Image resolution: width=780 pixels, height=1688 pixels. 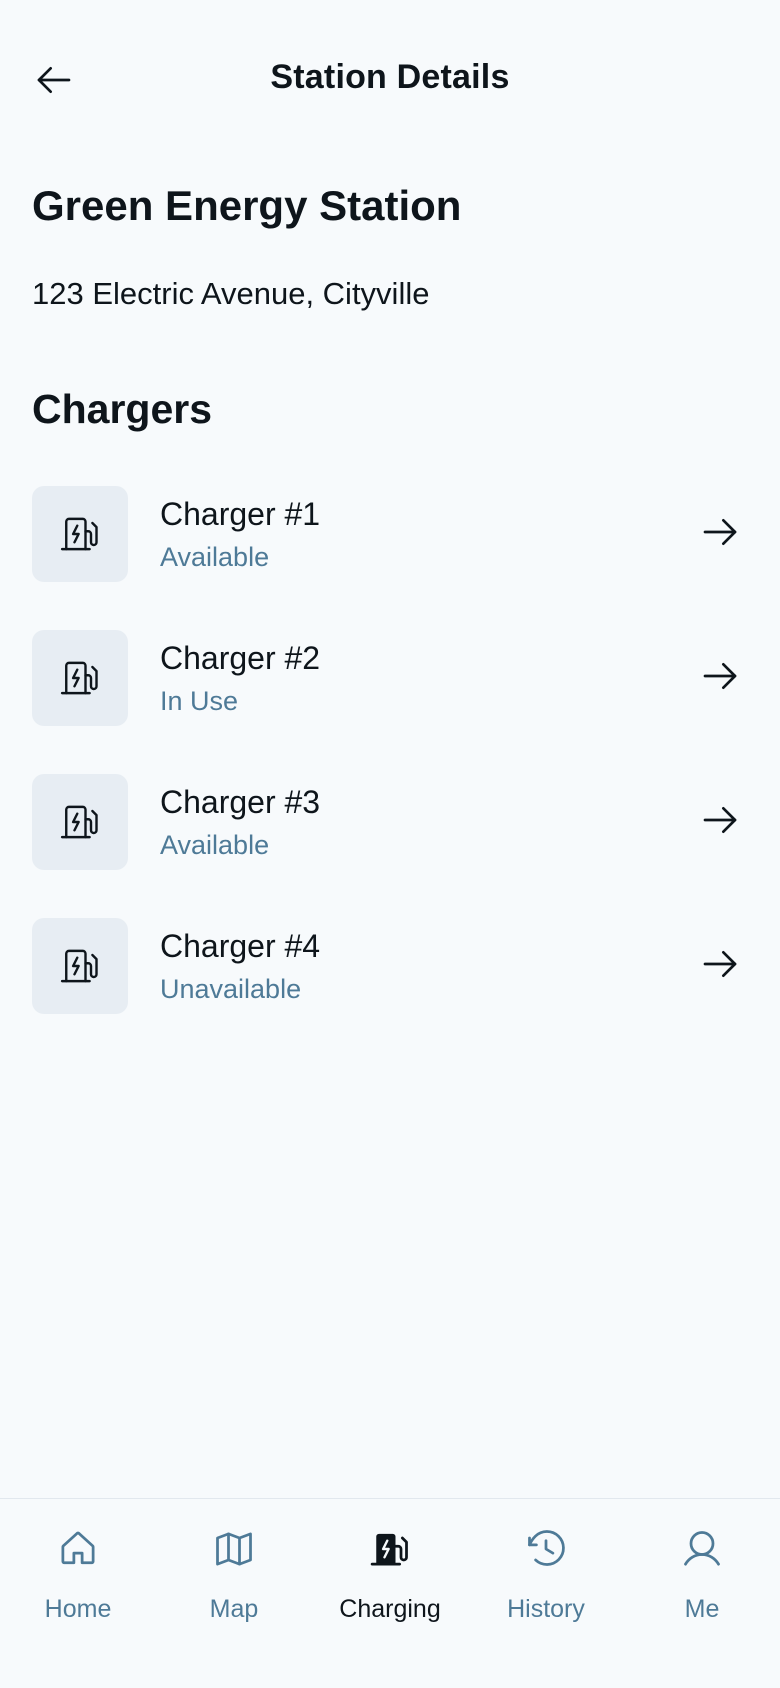 I want to click on nav-item-map: Map, so click(x=234, y=1593).